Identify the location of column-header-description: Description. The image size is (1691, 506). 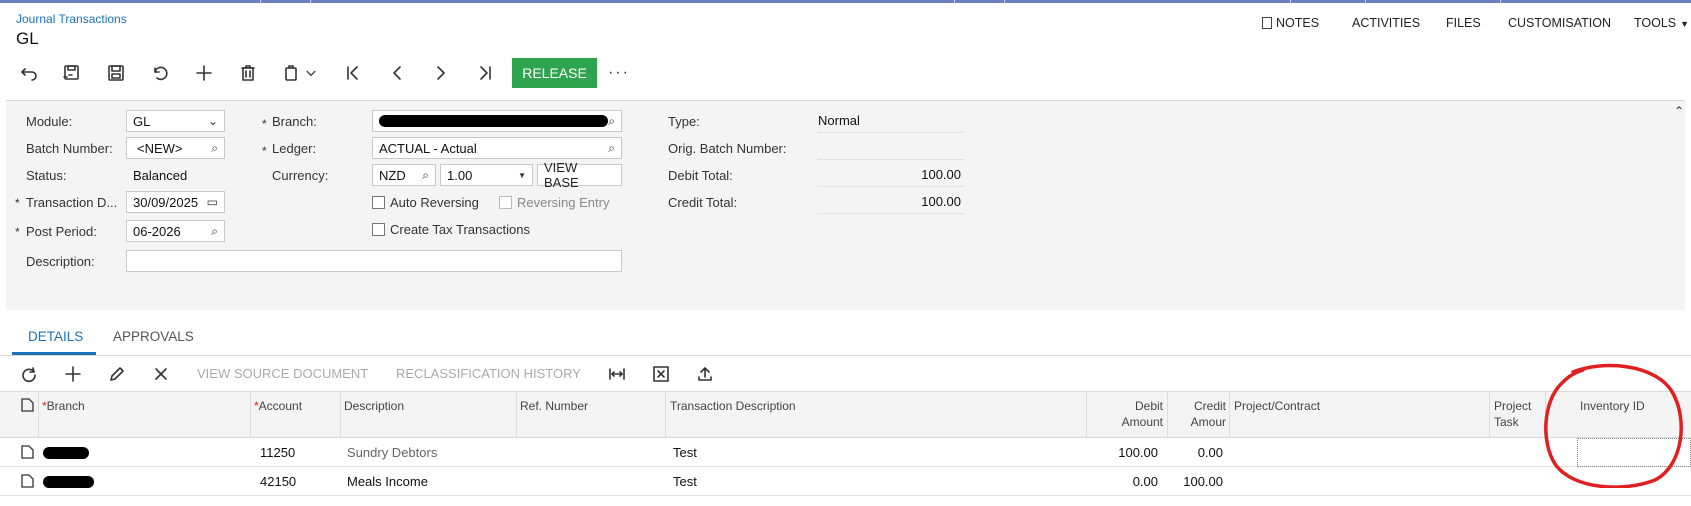
(374, 406).